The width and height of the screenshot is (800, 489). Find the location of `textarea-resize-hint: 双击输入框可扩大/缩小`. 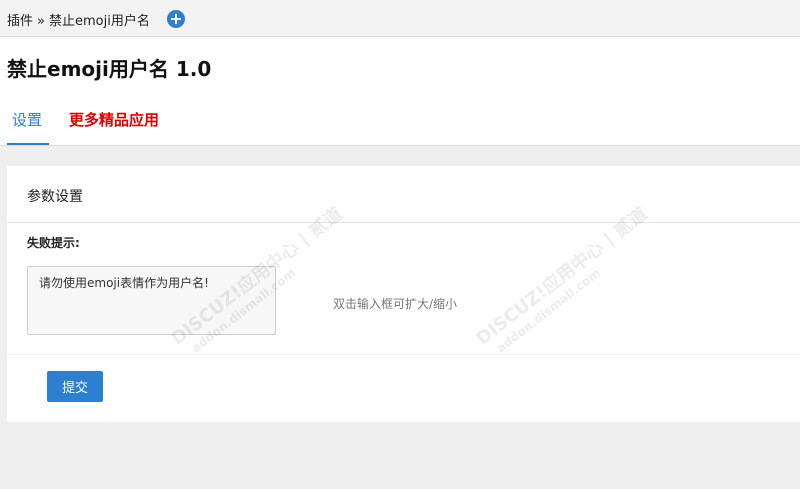

textarea-resize-hint: 双击输入框可扩大/缩小 is located at coordinates (395, 304).